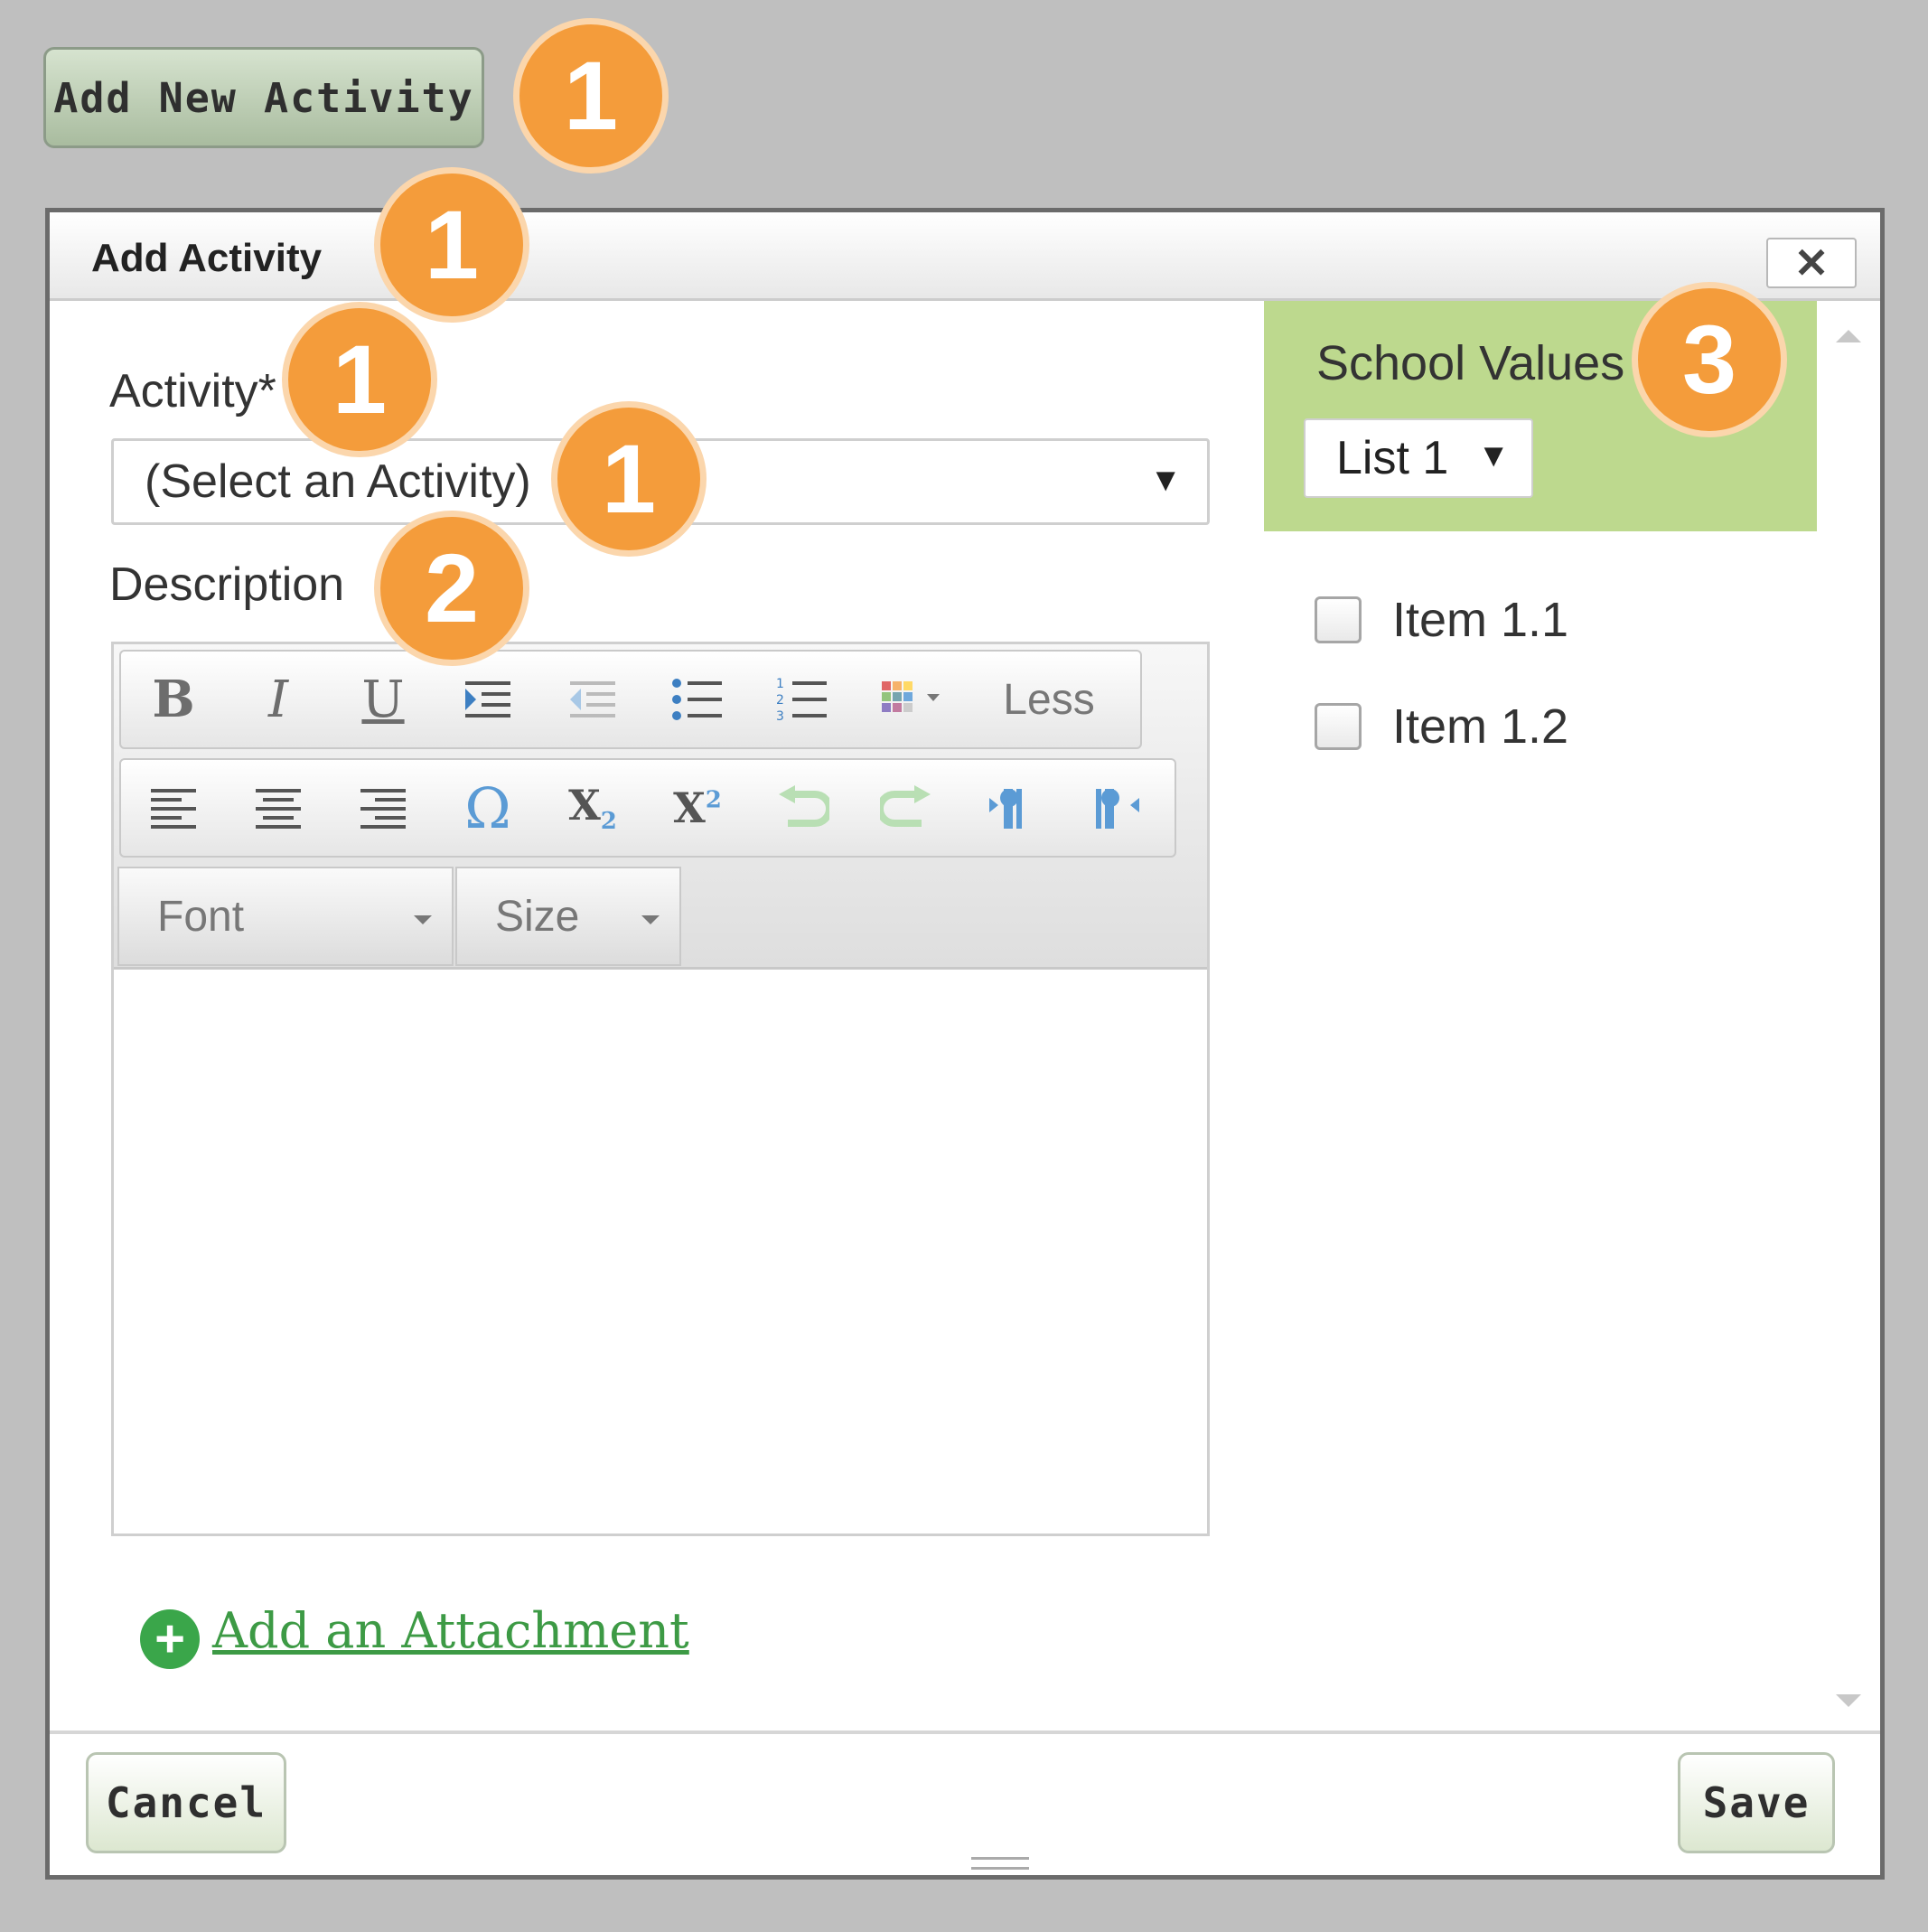 Image resolution: width=1928 pixels, height=1932 pixels. I want to click on redo-icon, so click(906, 806).